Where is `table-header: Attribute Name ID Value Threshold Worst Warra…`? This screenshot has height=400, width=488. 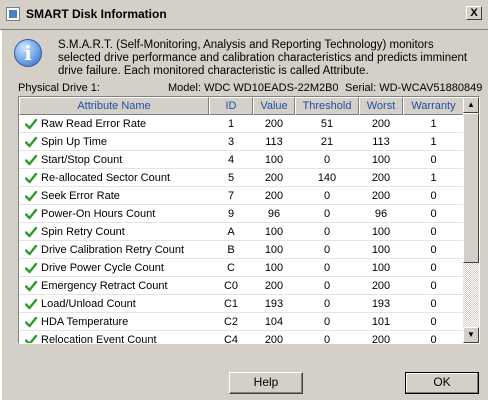 table-header: Attribute Name ID Value Threshold Worst Warra… is located at coordinates (241, 106).